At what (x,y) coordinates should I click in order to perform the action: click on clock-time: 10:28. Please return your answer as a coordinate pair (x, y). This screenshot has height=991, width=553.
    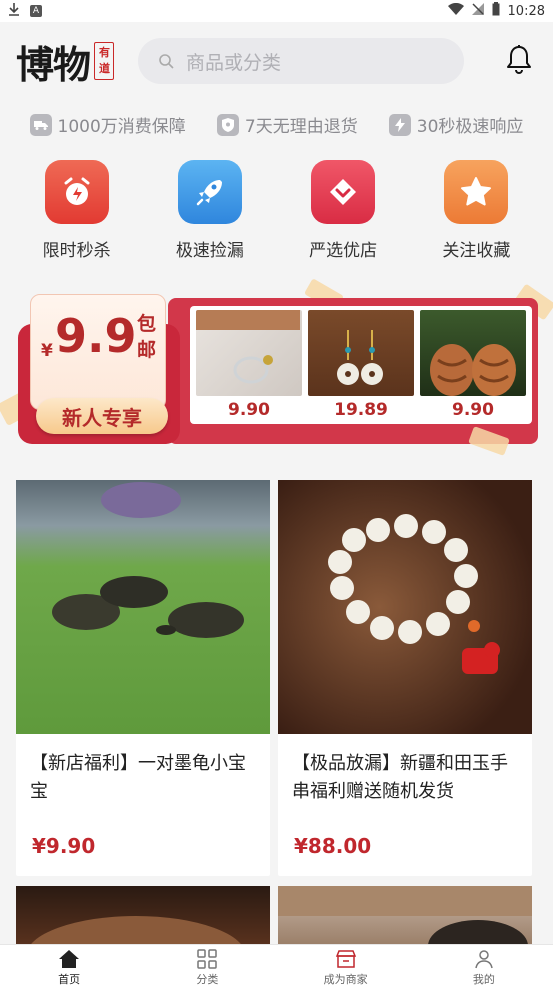
    Looking at the image, I should click on (526, 11).